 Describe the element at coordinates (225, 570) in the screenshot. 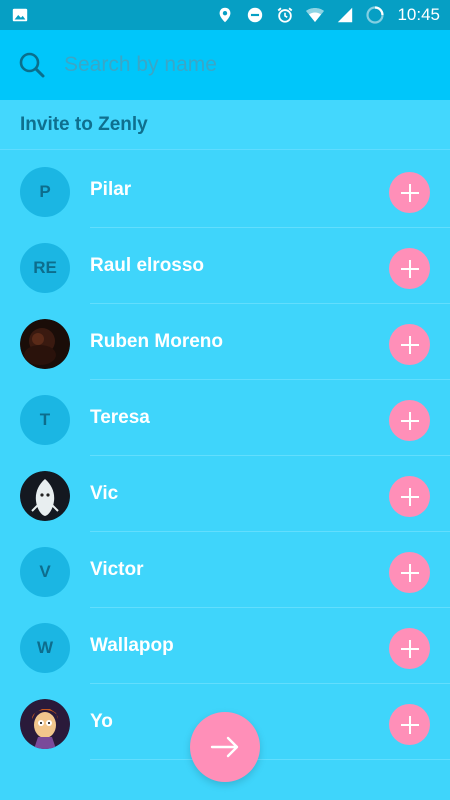

I see `list-item: V Victor` at that location.